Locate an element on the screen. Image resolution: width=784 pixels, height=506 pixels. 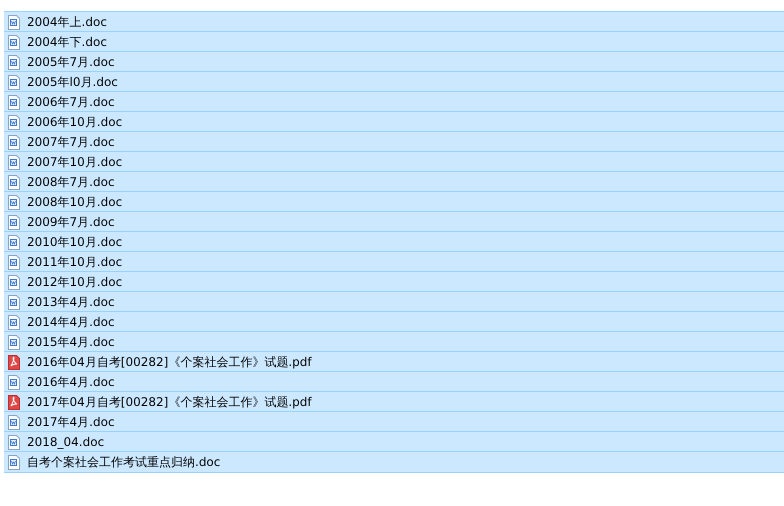
file-name: 2015年4月.doc is located at coordinates (71, 342).